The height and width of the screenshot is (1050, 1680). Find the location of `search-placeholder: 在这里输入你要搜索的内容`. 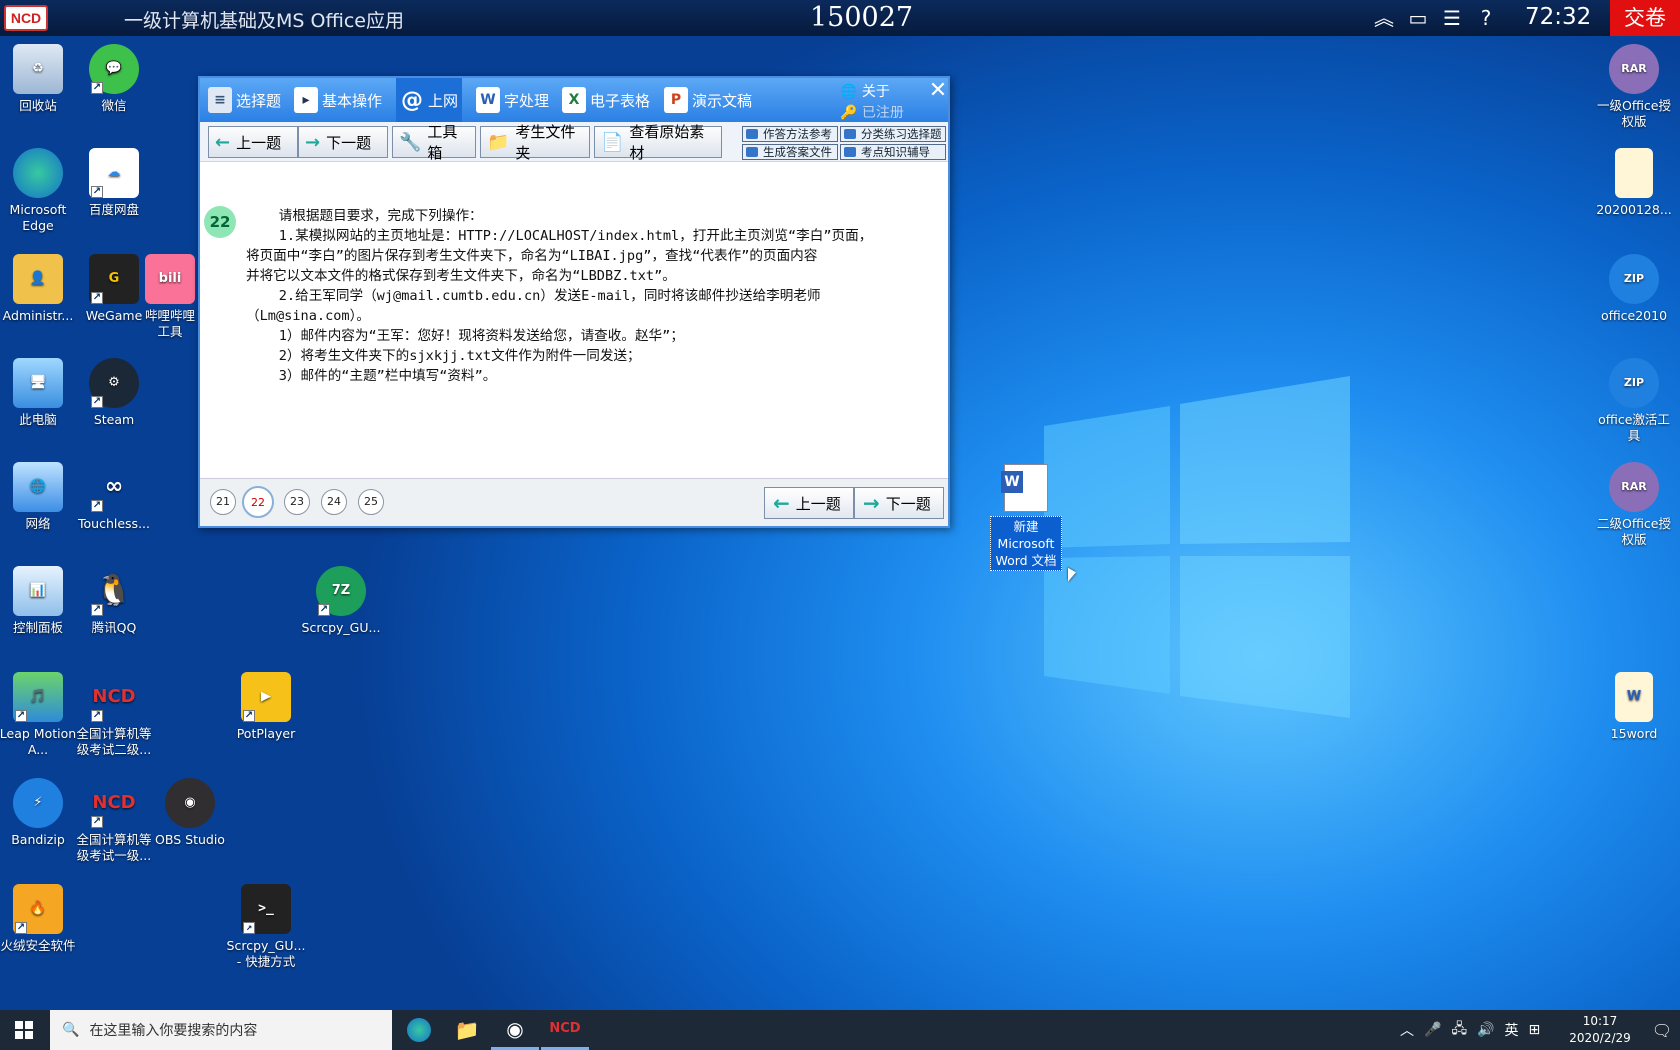

search-placeholder: 在这里输入你要搜索的内容 is located at coordinates (173, 1031).